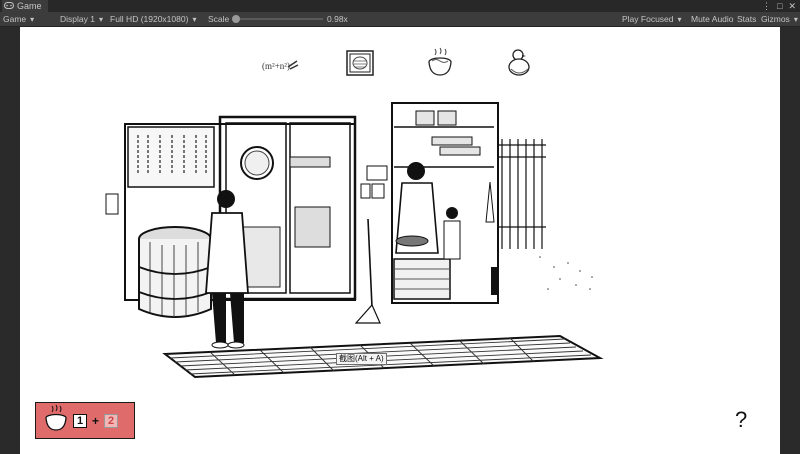  I want to click on screenshot-tooltip: 截图(Alt + A), so click(361, 359).